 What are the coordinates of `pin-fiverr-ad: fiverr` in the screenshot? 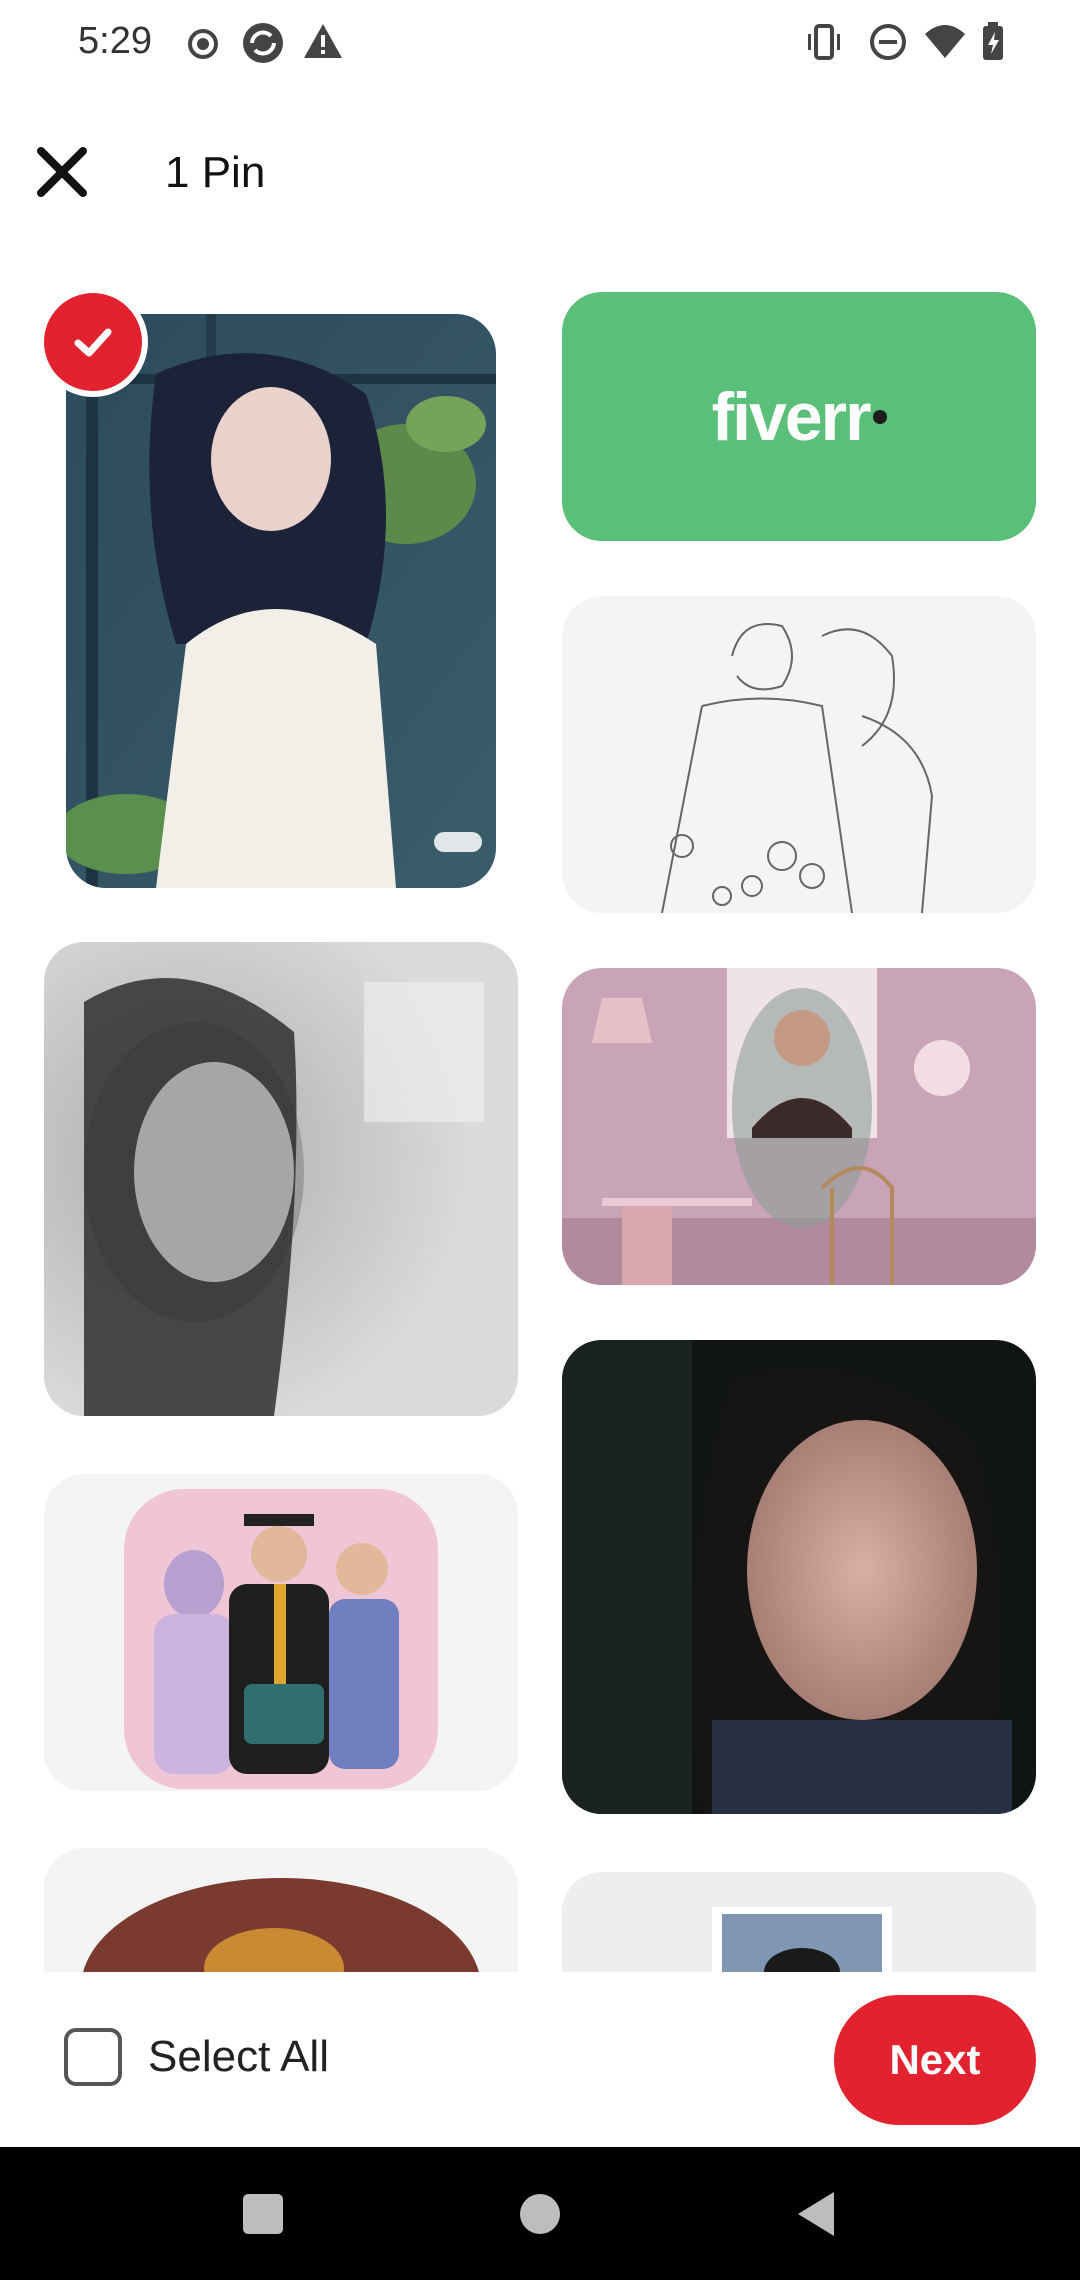 It's located at (799, 416).